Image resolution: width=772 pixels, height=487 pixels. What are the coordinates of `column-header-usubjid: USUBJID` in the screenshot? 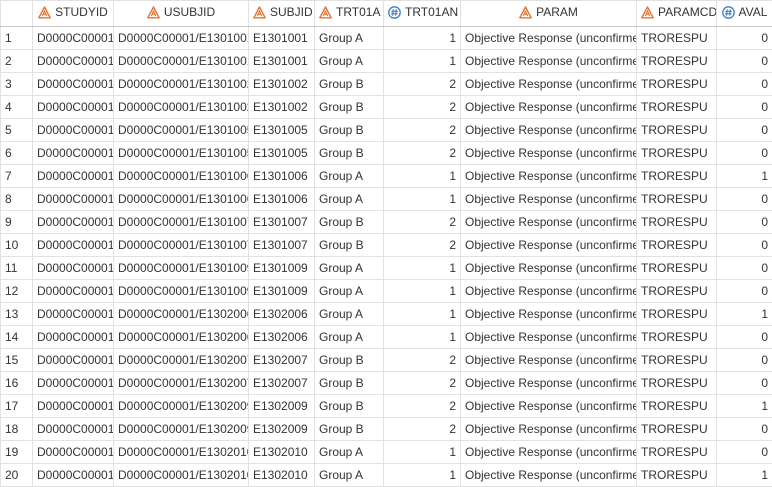 It's located at (181, 14).